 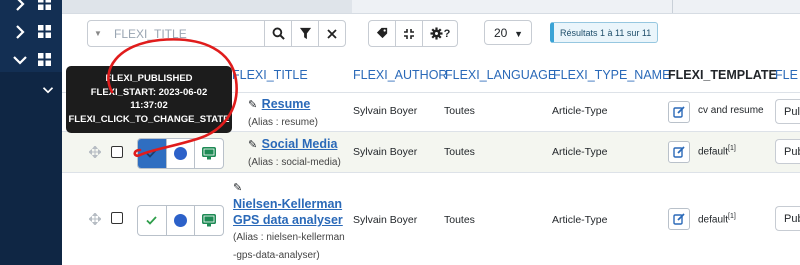 I want to click on template-name: cv and resume, so click(x=731, y=110).